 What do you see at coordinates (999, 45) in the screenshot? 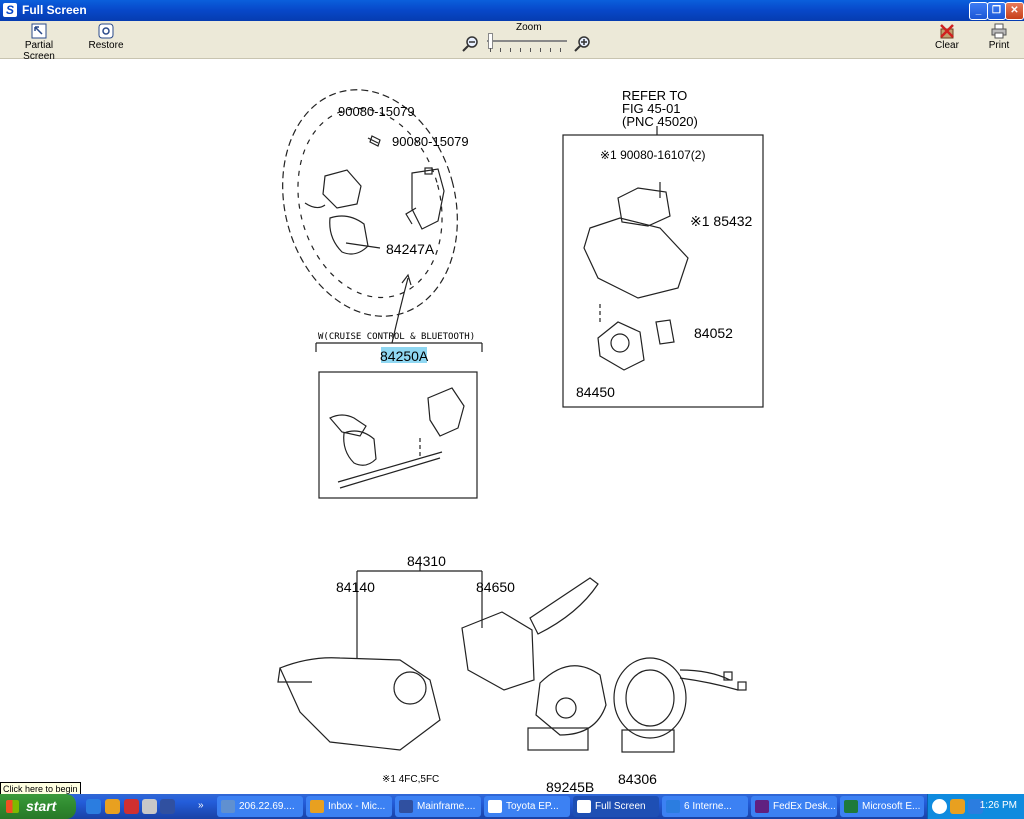
I see `print-label: Print` at bounding box center [999, 45].